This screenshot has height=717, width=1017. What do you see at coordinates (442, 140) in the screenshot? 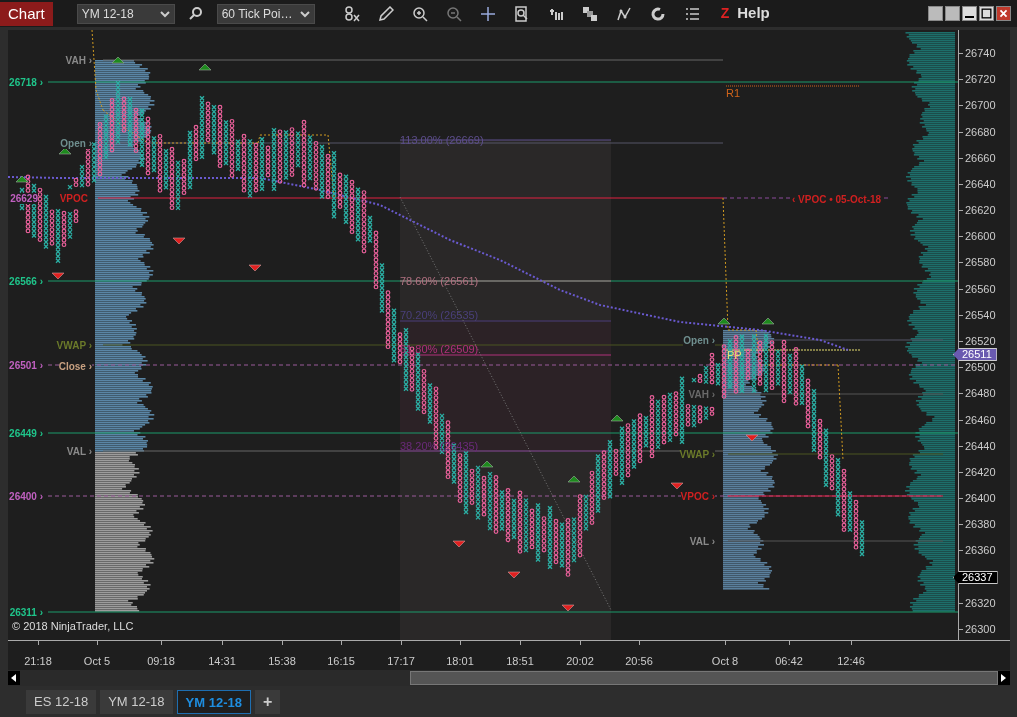
I see `fibonacci-label: 113.00% (26669)` at bounding box center [442, 140].